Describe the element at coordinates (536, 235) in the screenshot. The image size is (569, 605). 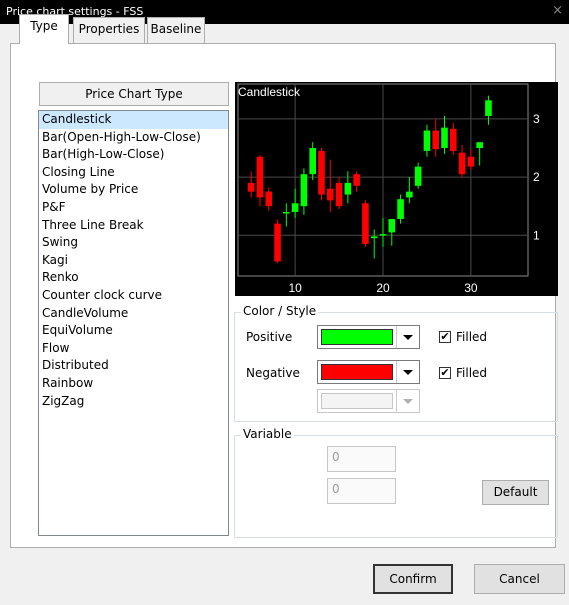
I see `y-tick-label: 1` at that location.